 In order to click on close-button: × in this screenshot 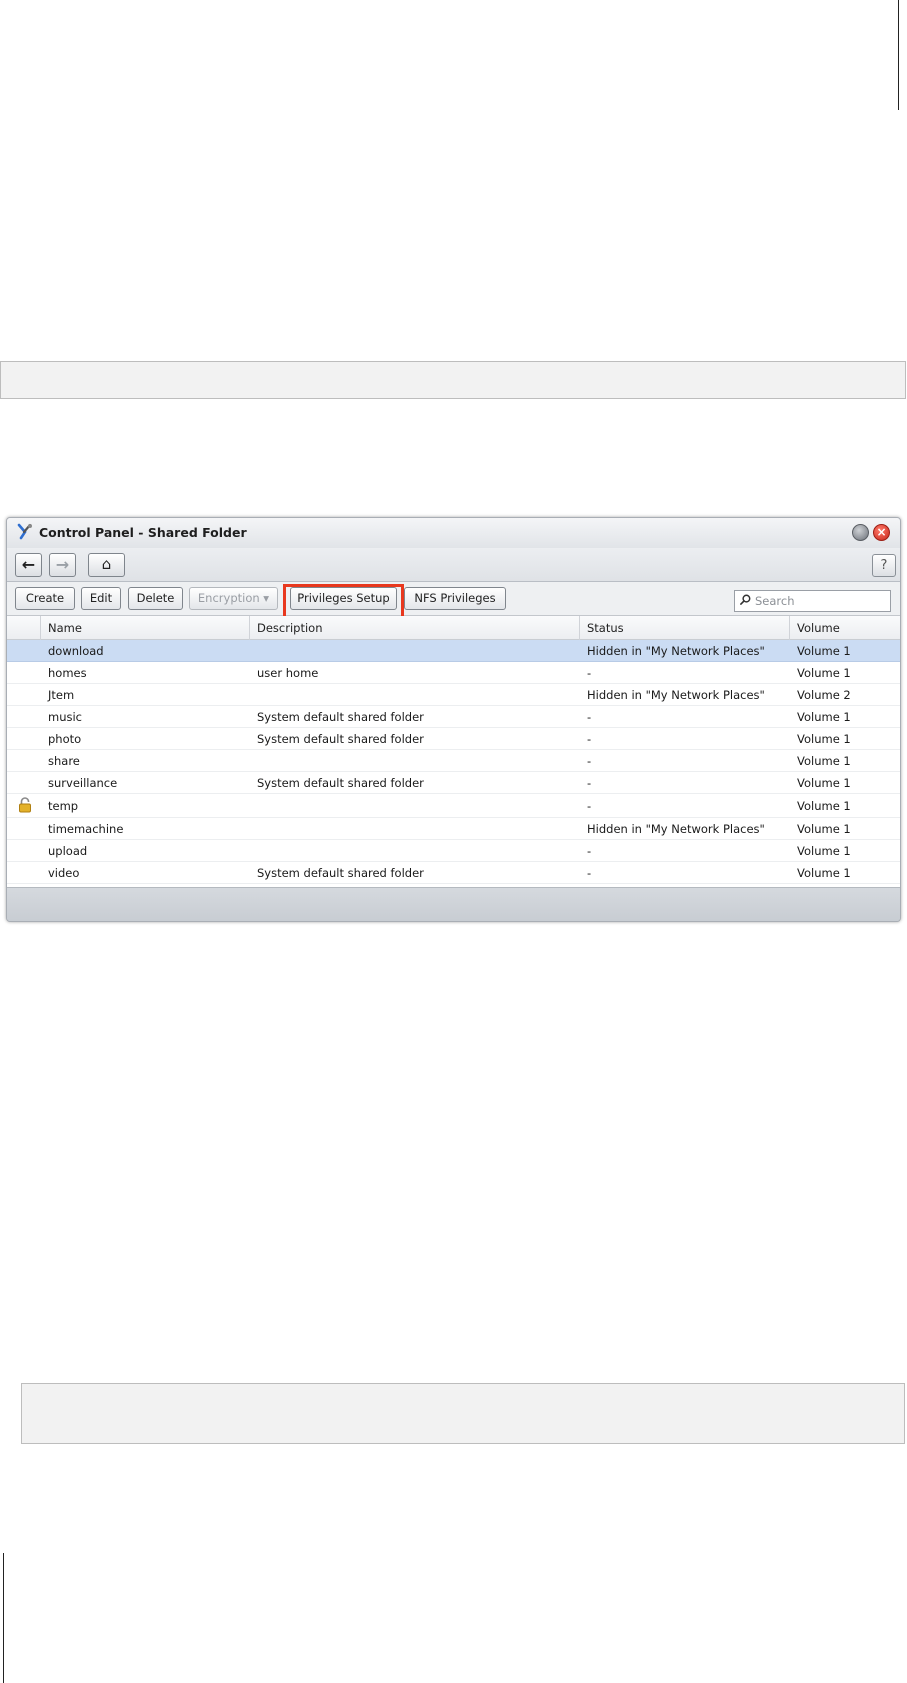, I will do `click(881, 532)`.